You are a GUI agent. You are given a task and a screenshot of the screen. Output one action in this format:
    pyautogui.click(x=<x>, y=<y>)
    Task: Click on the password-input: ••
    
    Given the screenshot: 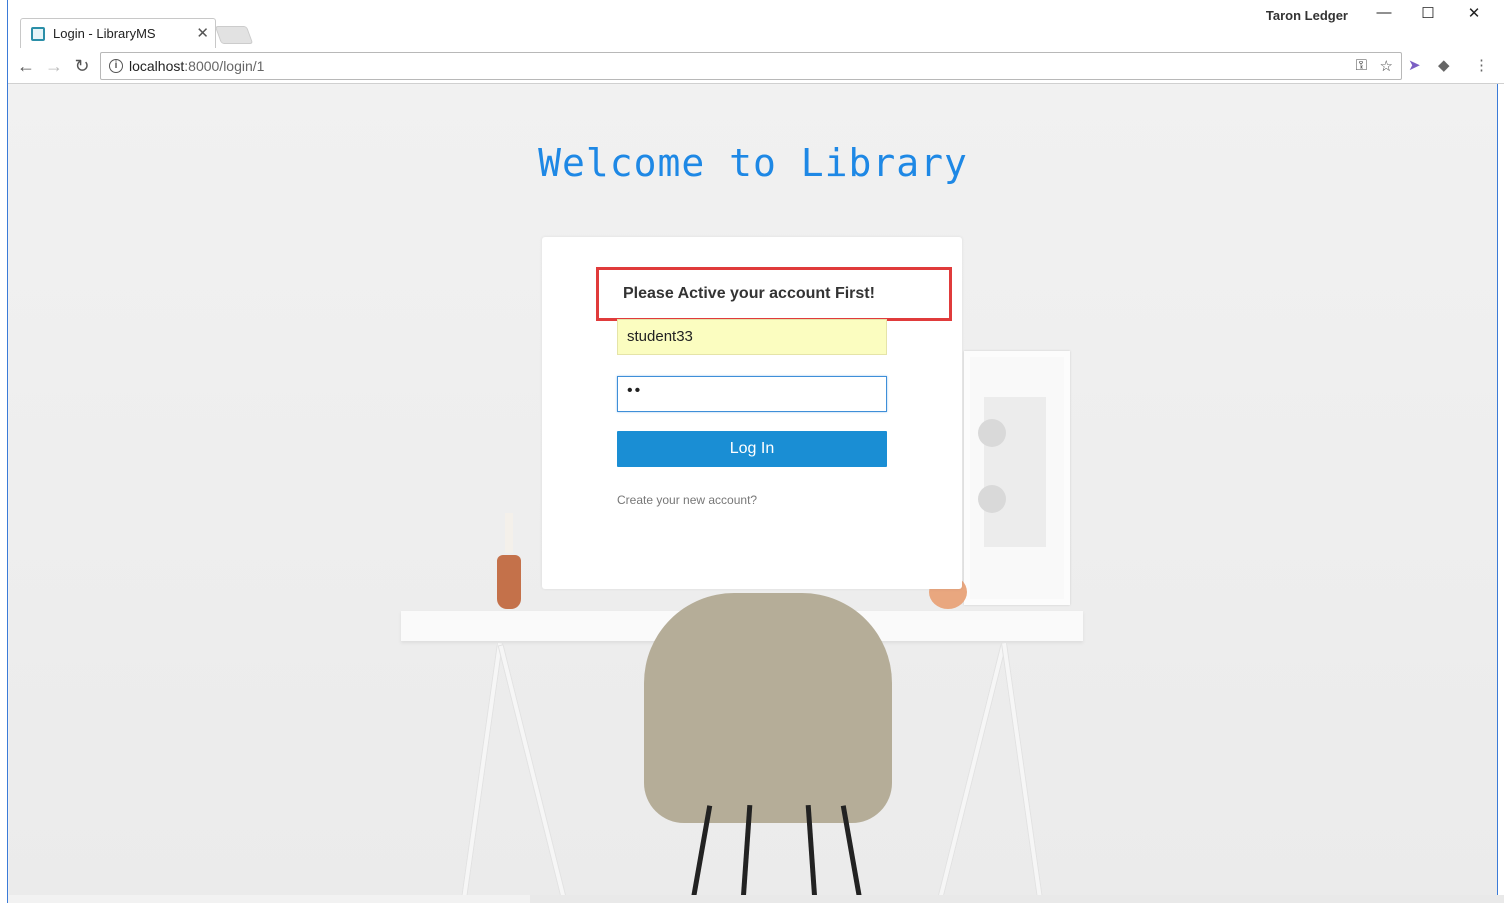 What is the action you would take?
    pyautogui.click(x=752, y=394)
    